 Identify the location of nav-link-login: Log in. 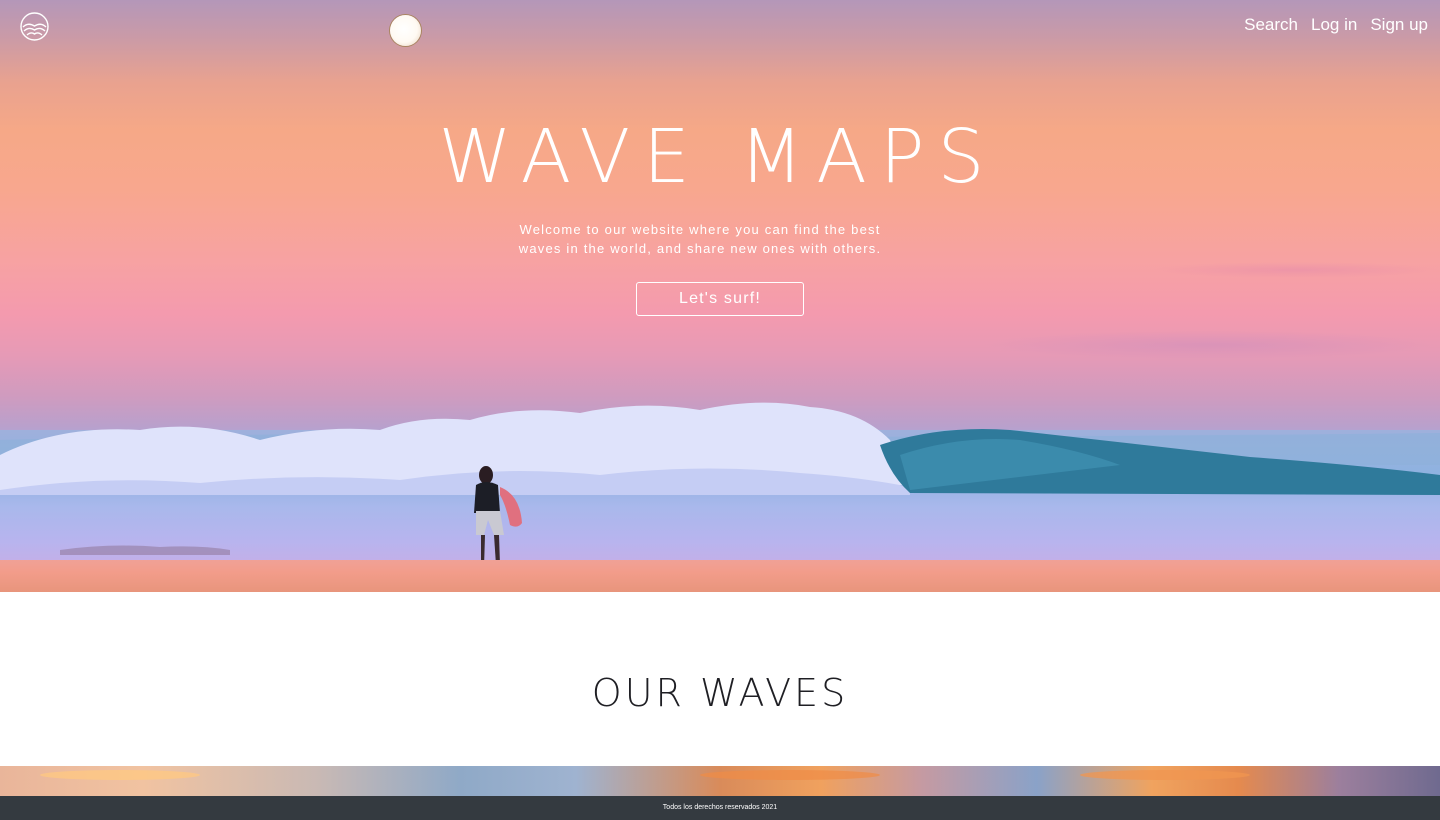
(1334, 25).